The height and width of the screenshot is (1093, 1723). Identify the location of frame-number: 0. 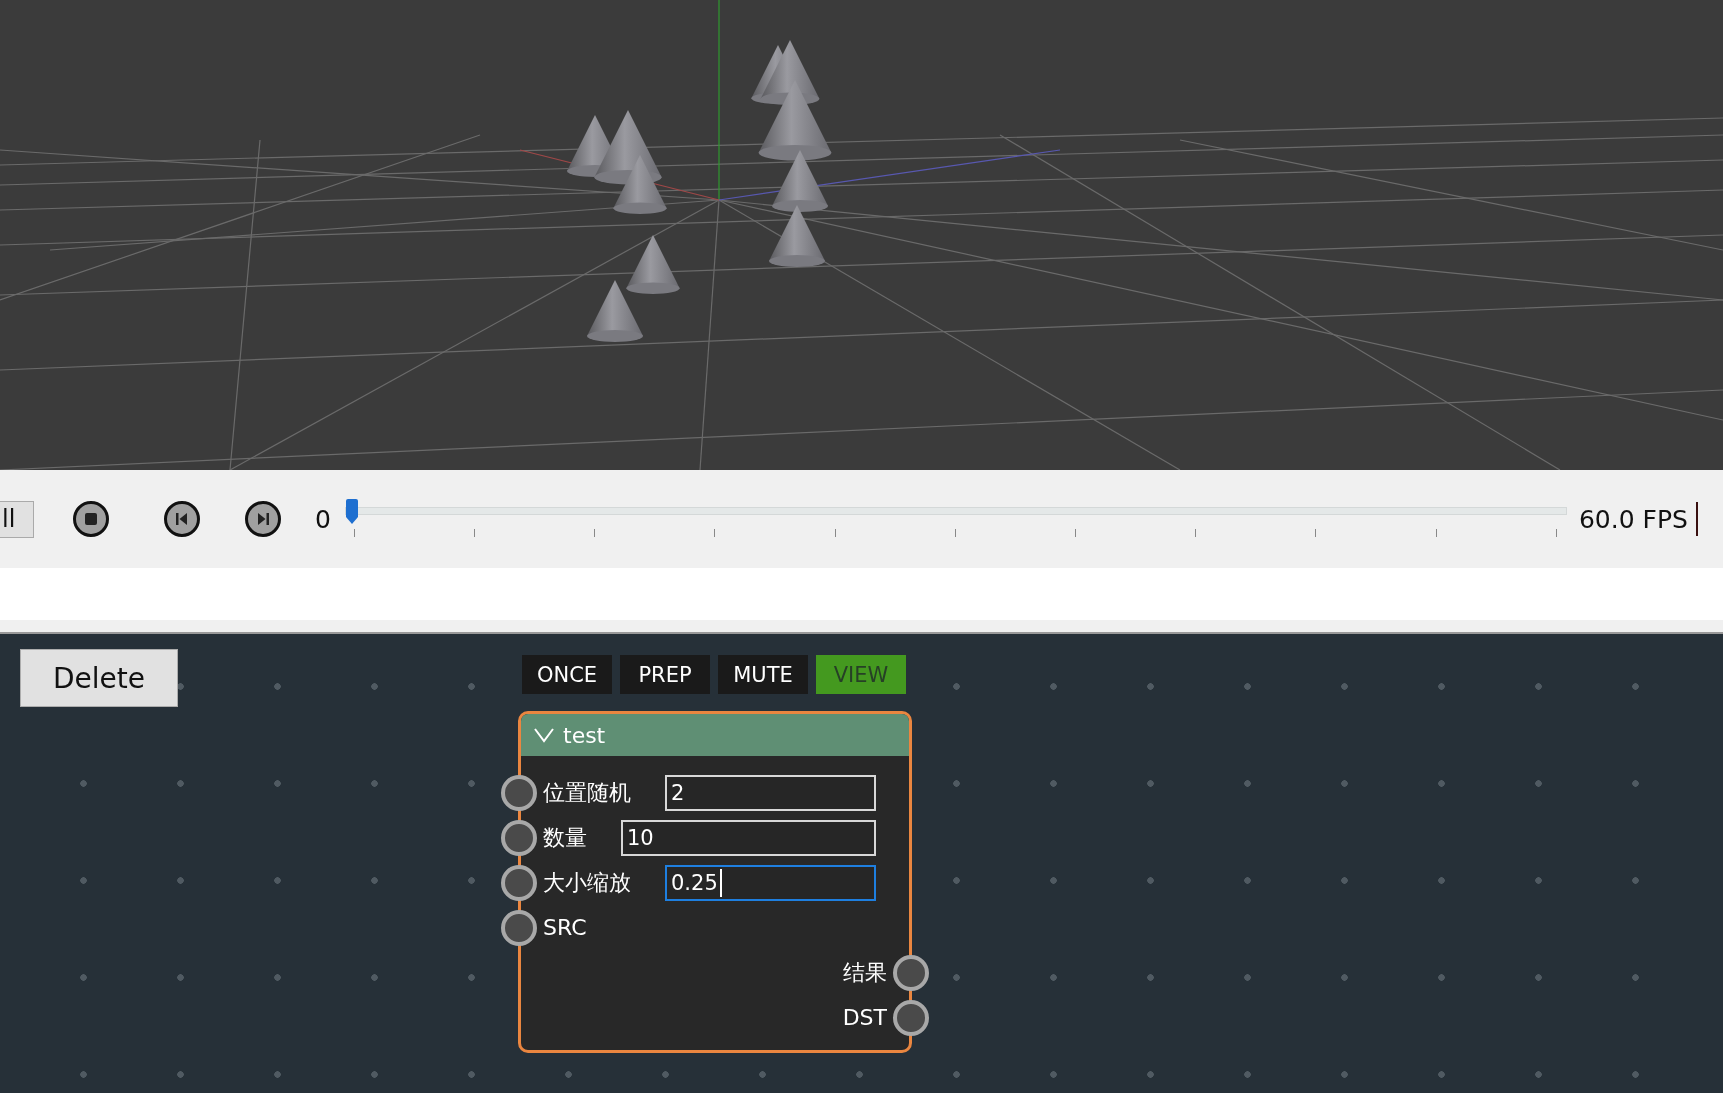
(323, 519).